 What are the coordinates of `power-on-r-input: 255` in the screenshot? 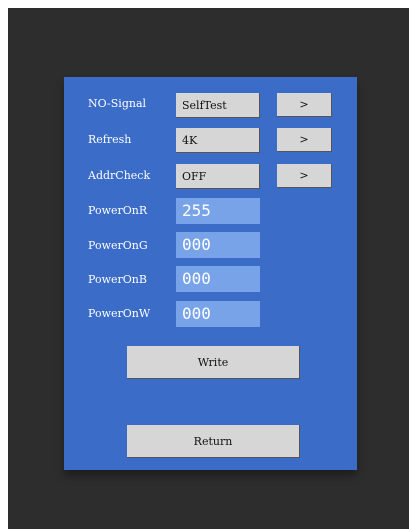 It's located at (218, 211).